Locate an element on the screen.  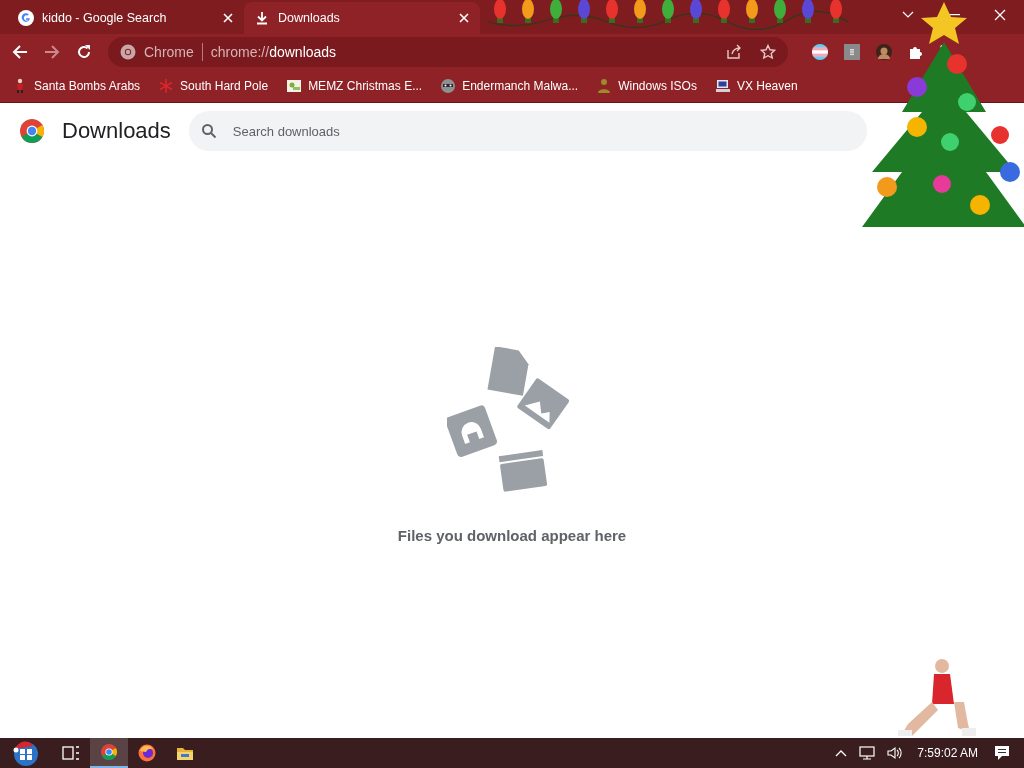
avatar-icon is located at coordinates (884, 52).